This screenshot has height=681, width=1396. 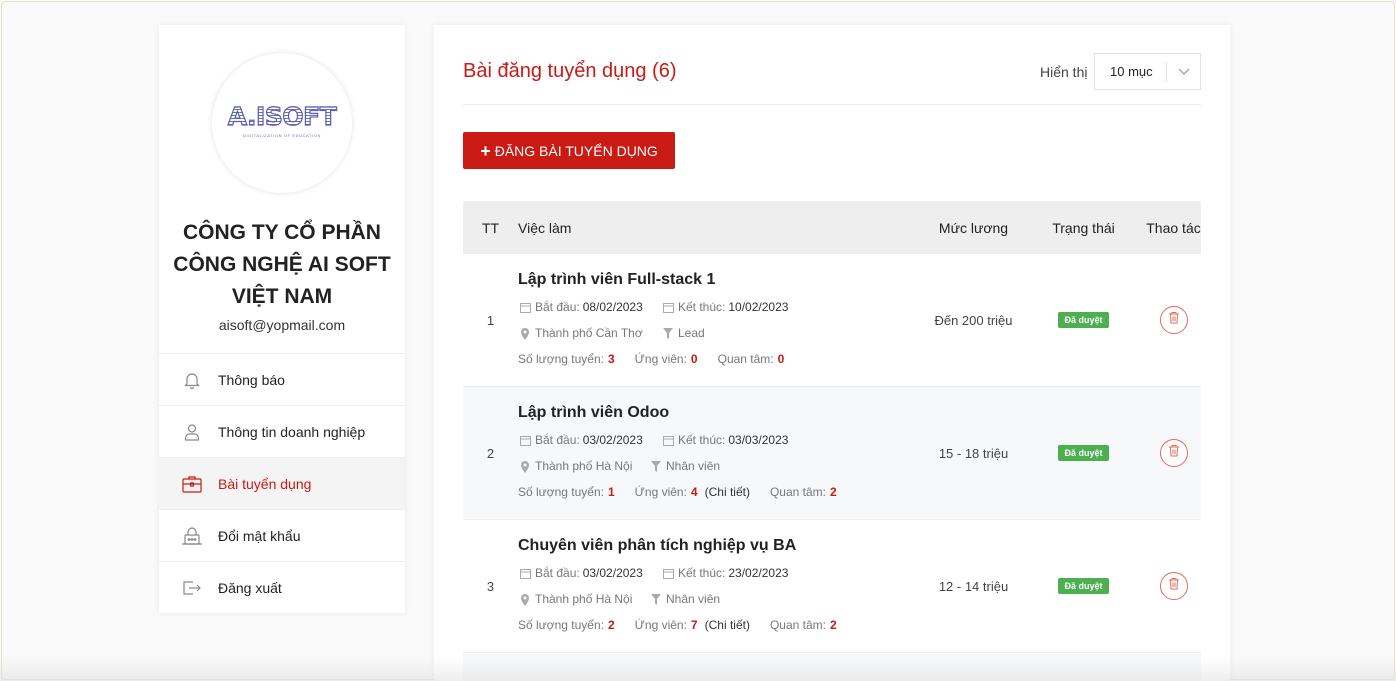 I want to click on sidebar-item-company-info: Thông tin doanh nghiệp, so click(x=282, y=431).